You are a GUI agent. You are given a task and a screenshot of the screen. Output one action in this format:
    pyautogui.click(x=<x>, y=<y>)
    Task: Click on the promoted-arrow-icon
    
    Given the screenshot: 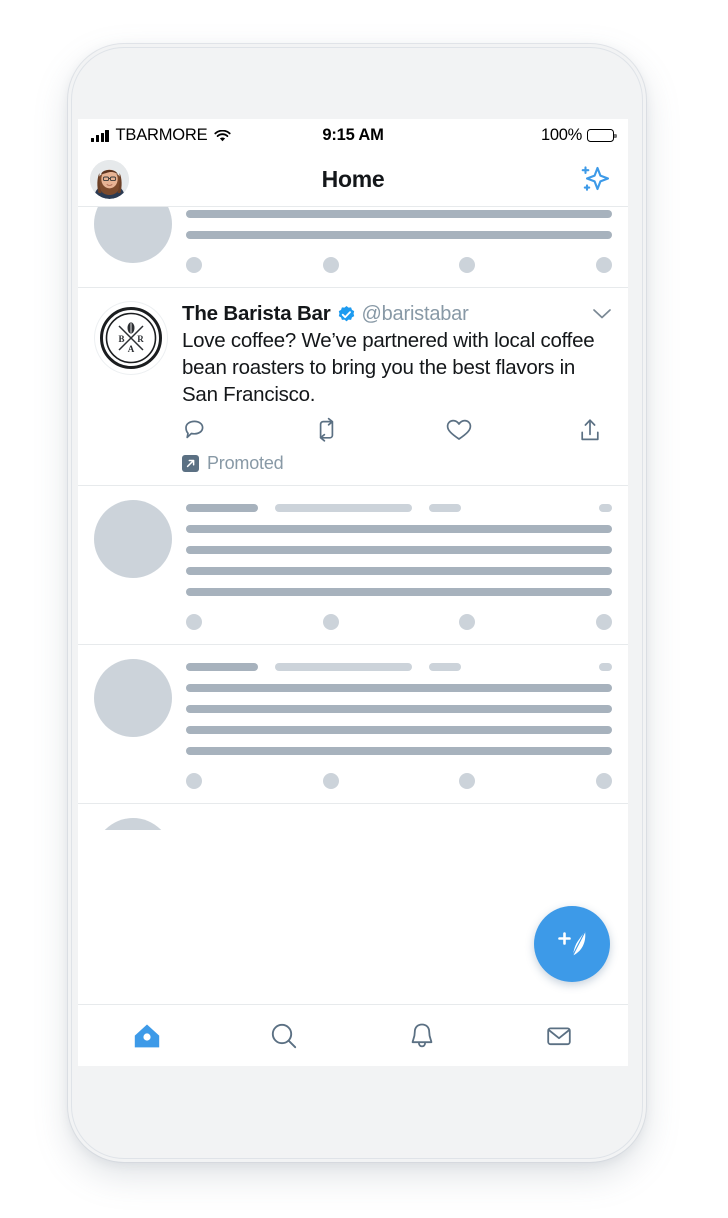 What is the action you would take?
    pyautogui.click(x=190, y=463)
    